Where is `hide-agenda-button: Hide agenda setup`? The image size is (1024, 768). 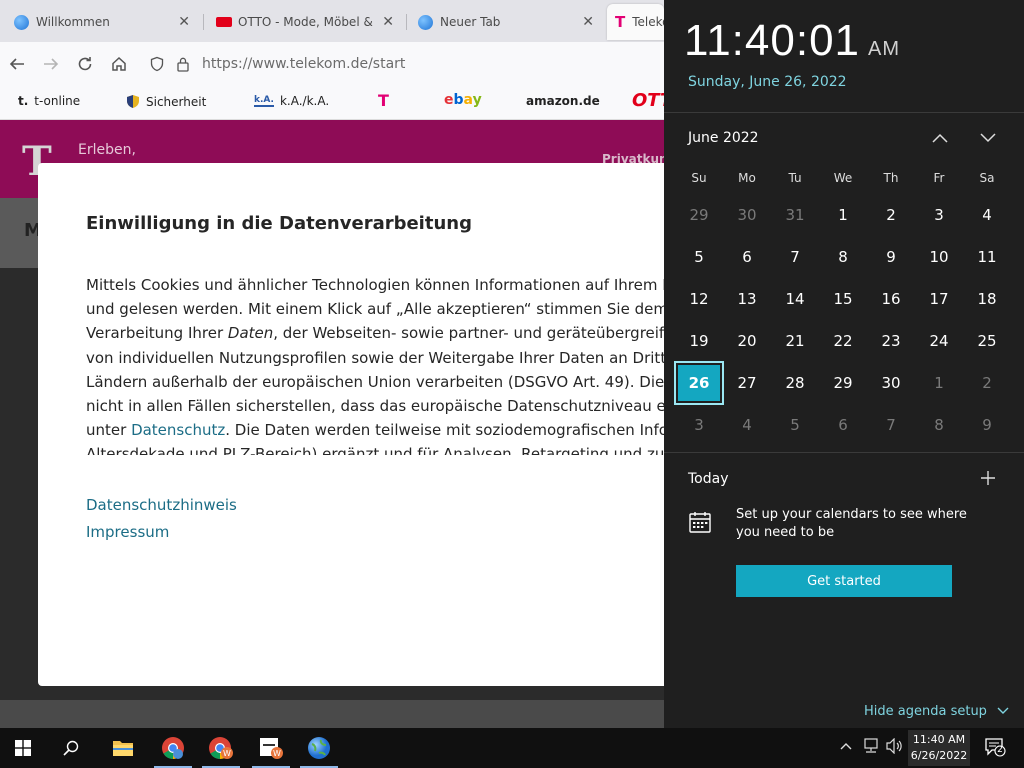
hide-agenda-button: Hide agenda setup is located at coordinates (936, 711).